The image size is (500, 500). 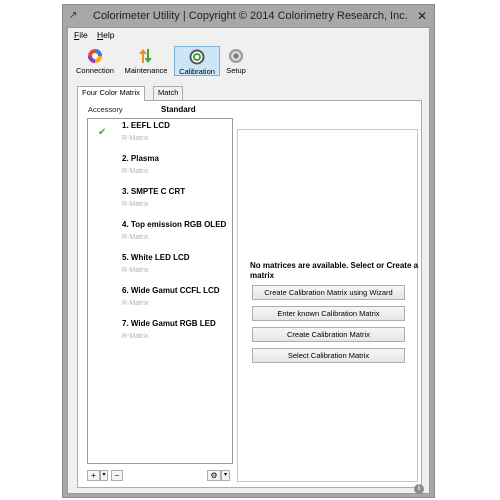 I want to click on accessory-value: Standard, so click(x=178, y=109).